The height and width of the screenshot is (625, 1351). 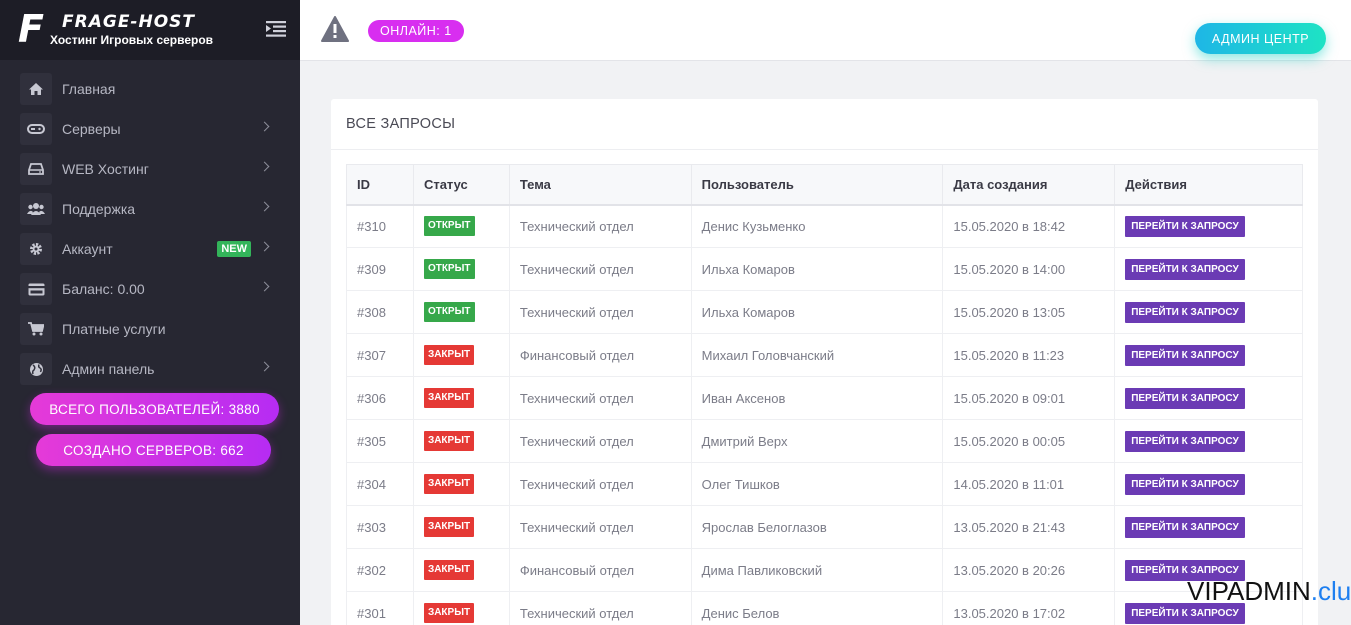 What do you see at coordinates (817, 269) in the screenshot?
I see `request-user: Ильха Комаров` at bounding box center [817, 269].